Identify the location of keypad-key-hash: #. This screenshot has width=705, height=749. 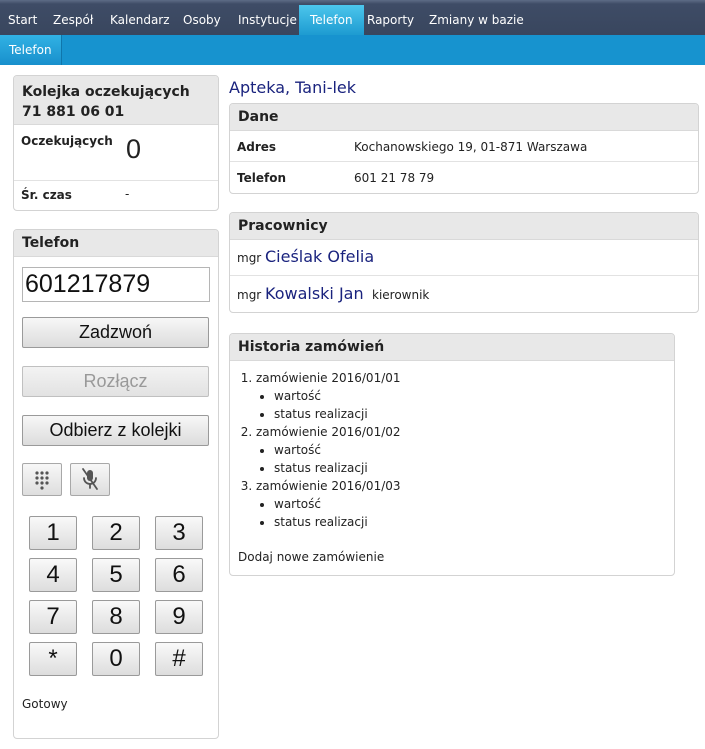
(179, 659).